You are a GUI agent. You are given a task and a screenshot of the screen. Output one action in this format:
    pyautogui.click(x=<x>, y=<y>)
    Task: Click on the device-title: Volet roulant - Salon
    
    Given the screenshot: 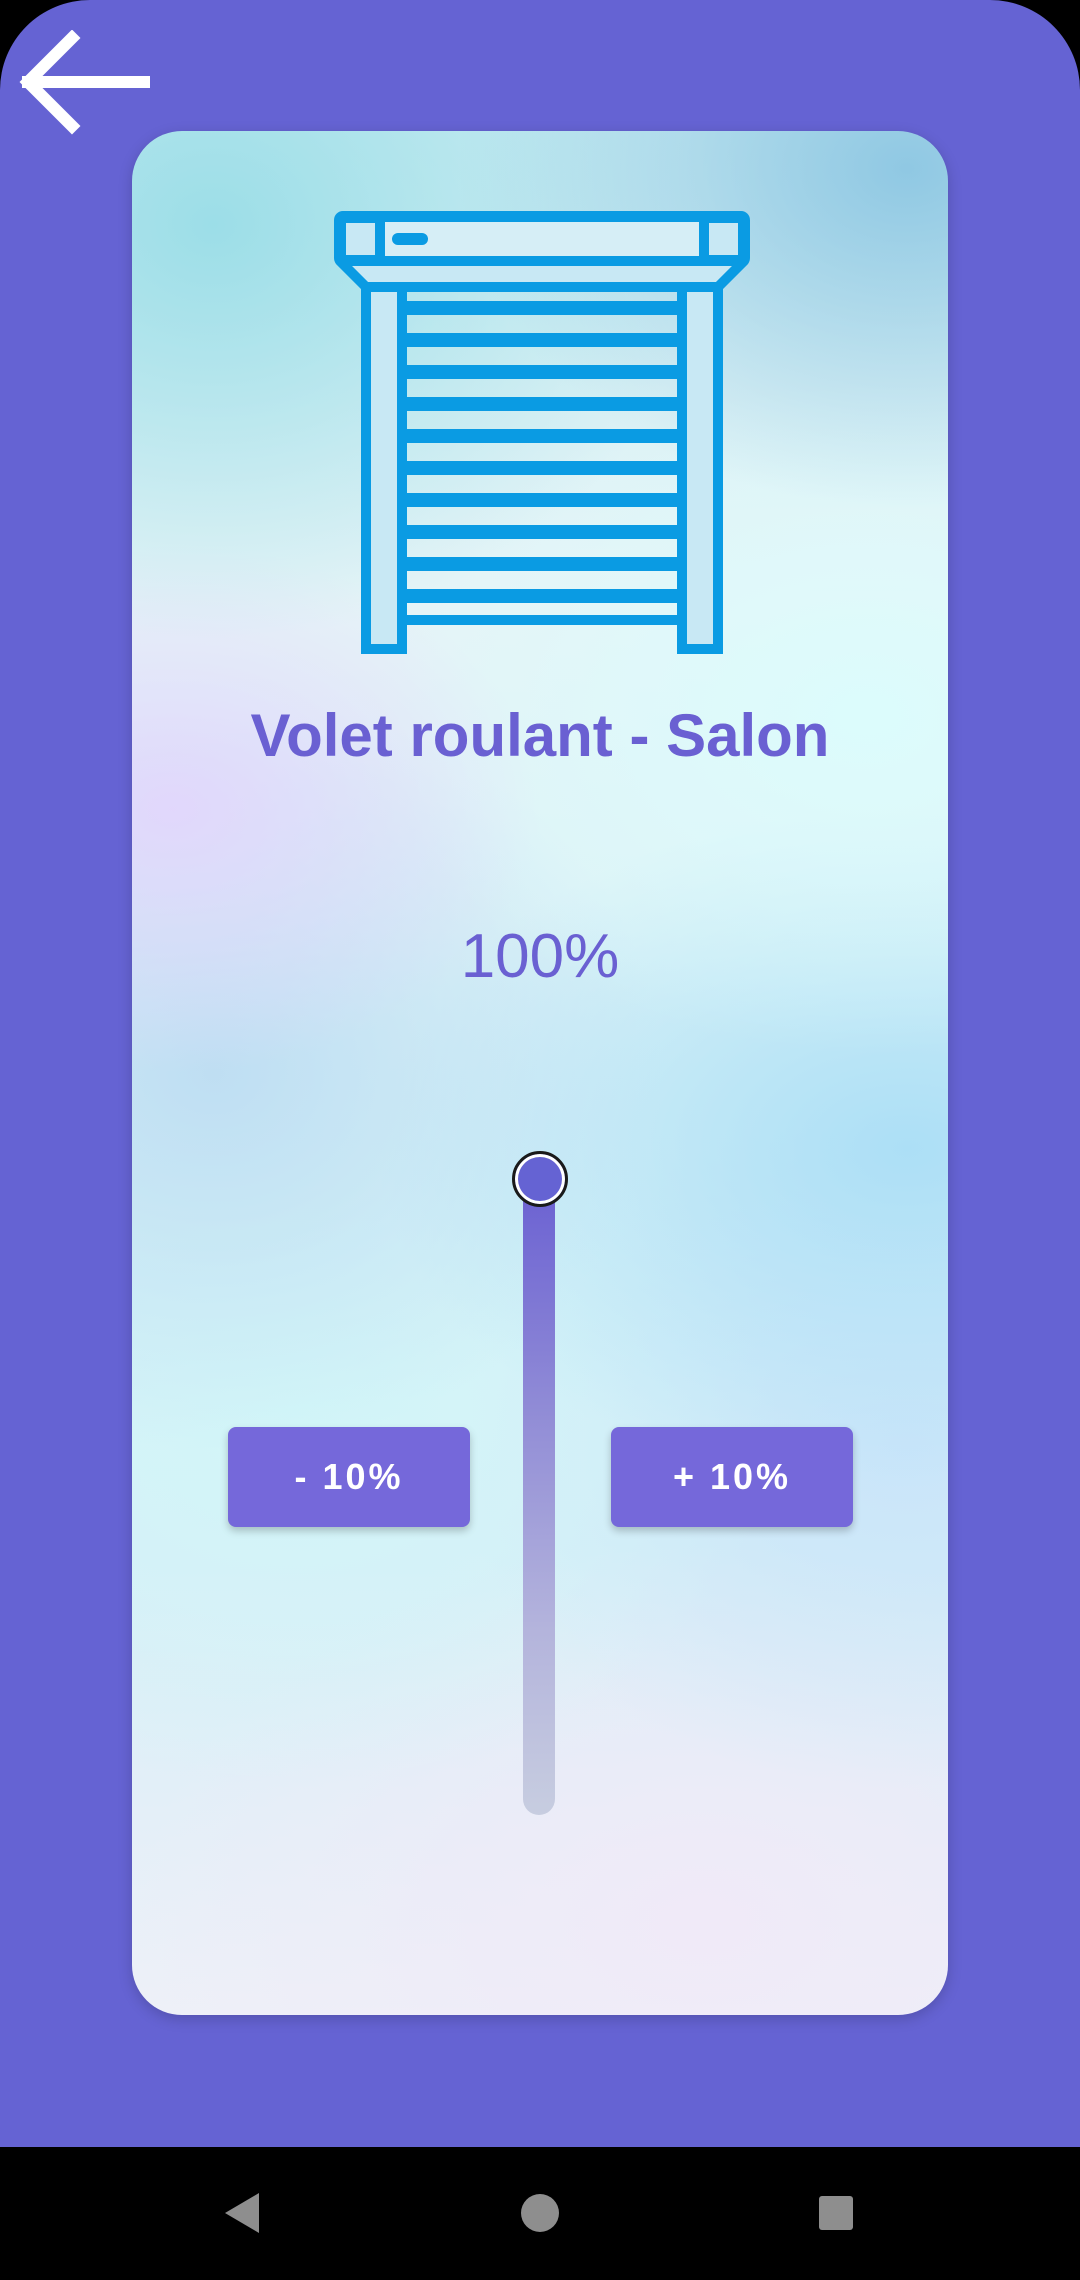 What is the action you would take?
    pyautogui.click(x=540, y=735)
    